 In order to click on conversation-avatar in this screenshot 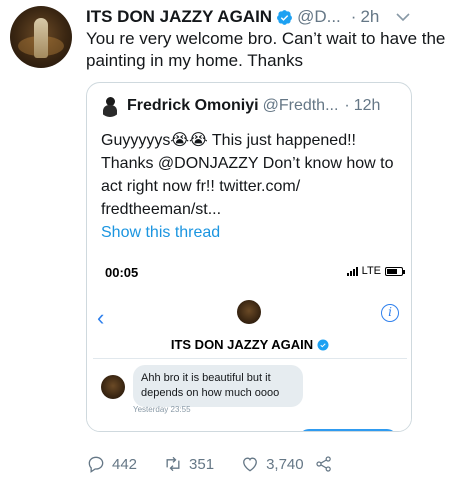, I will do `click(249, 312)`.